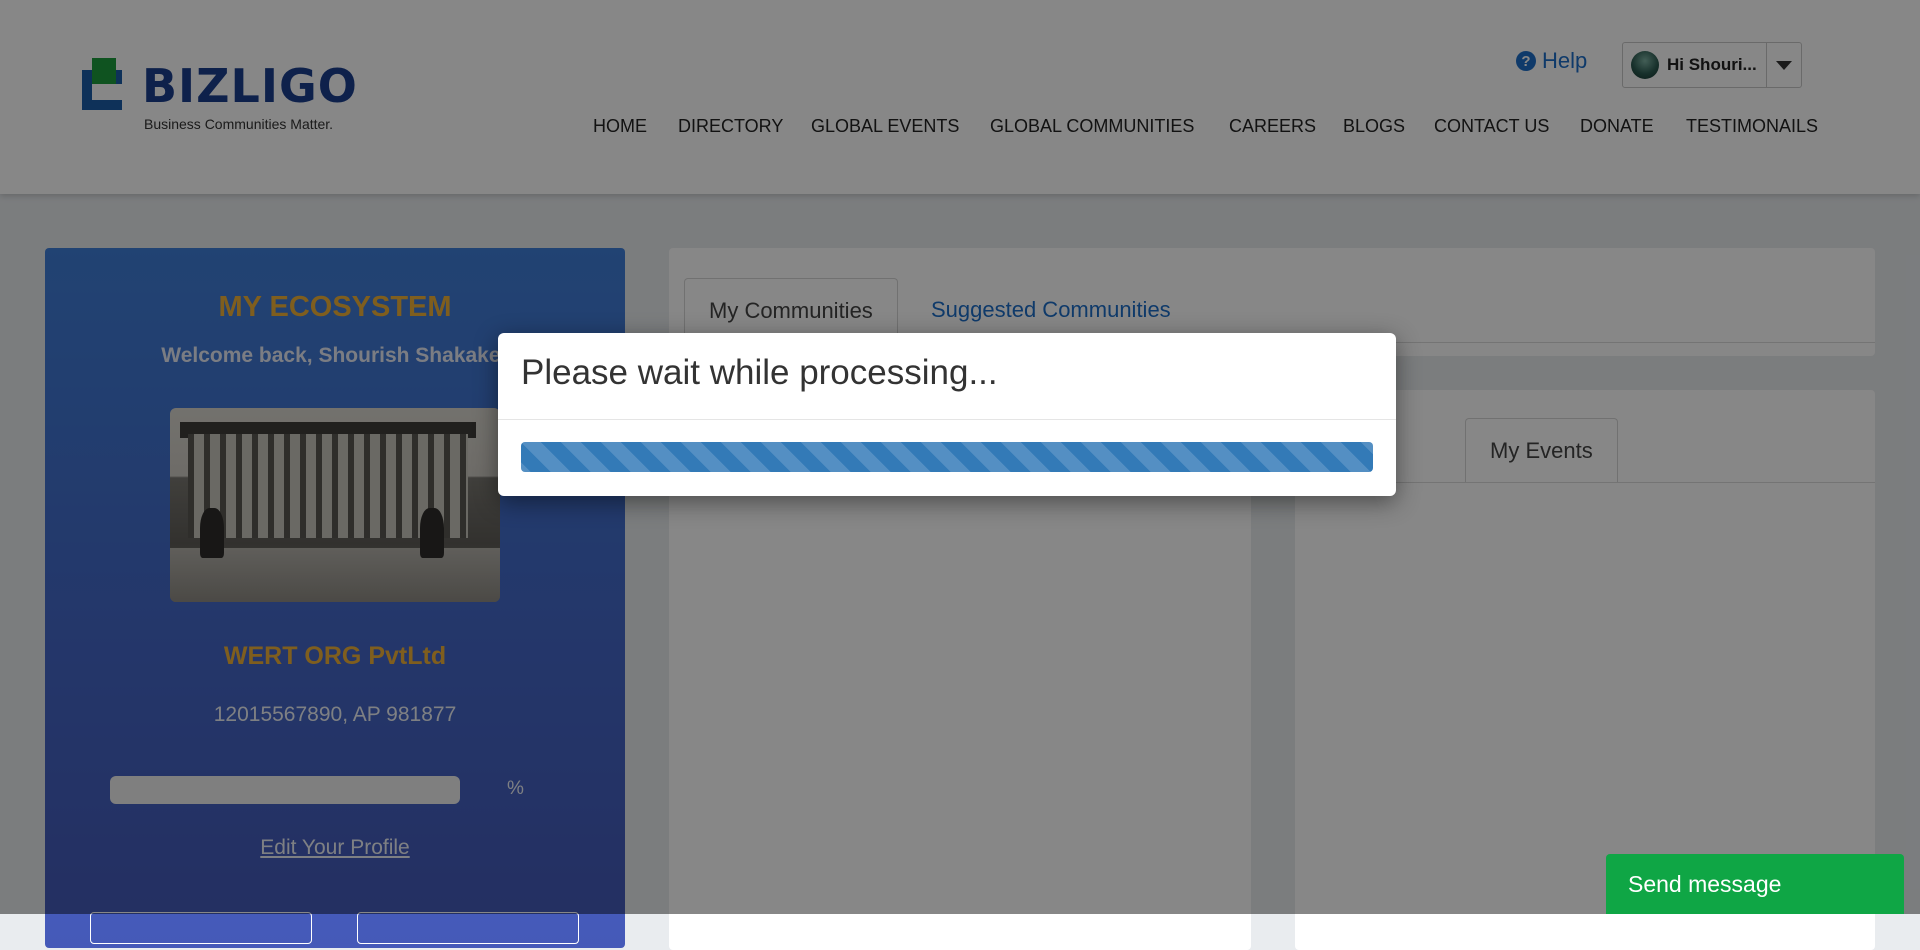 This screenshot has height=950, width=1920. I want to click on modal-divider, so click(947, 419).